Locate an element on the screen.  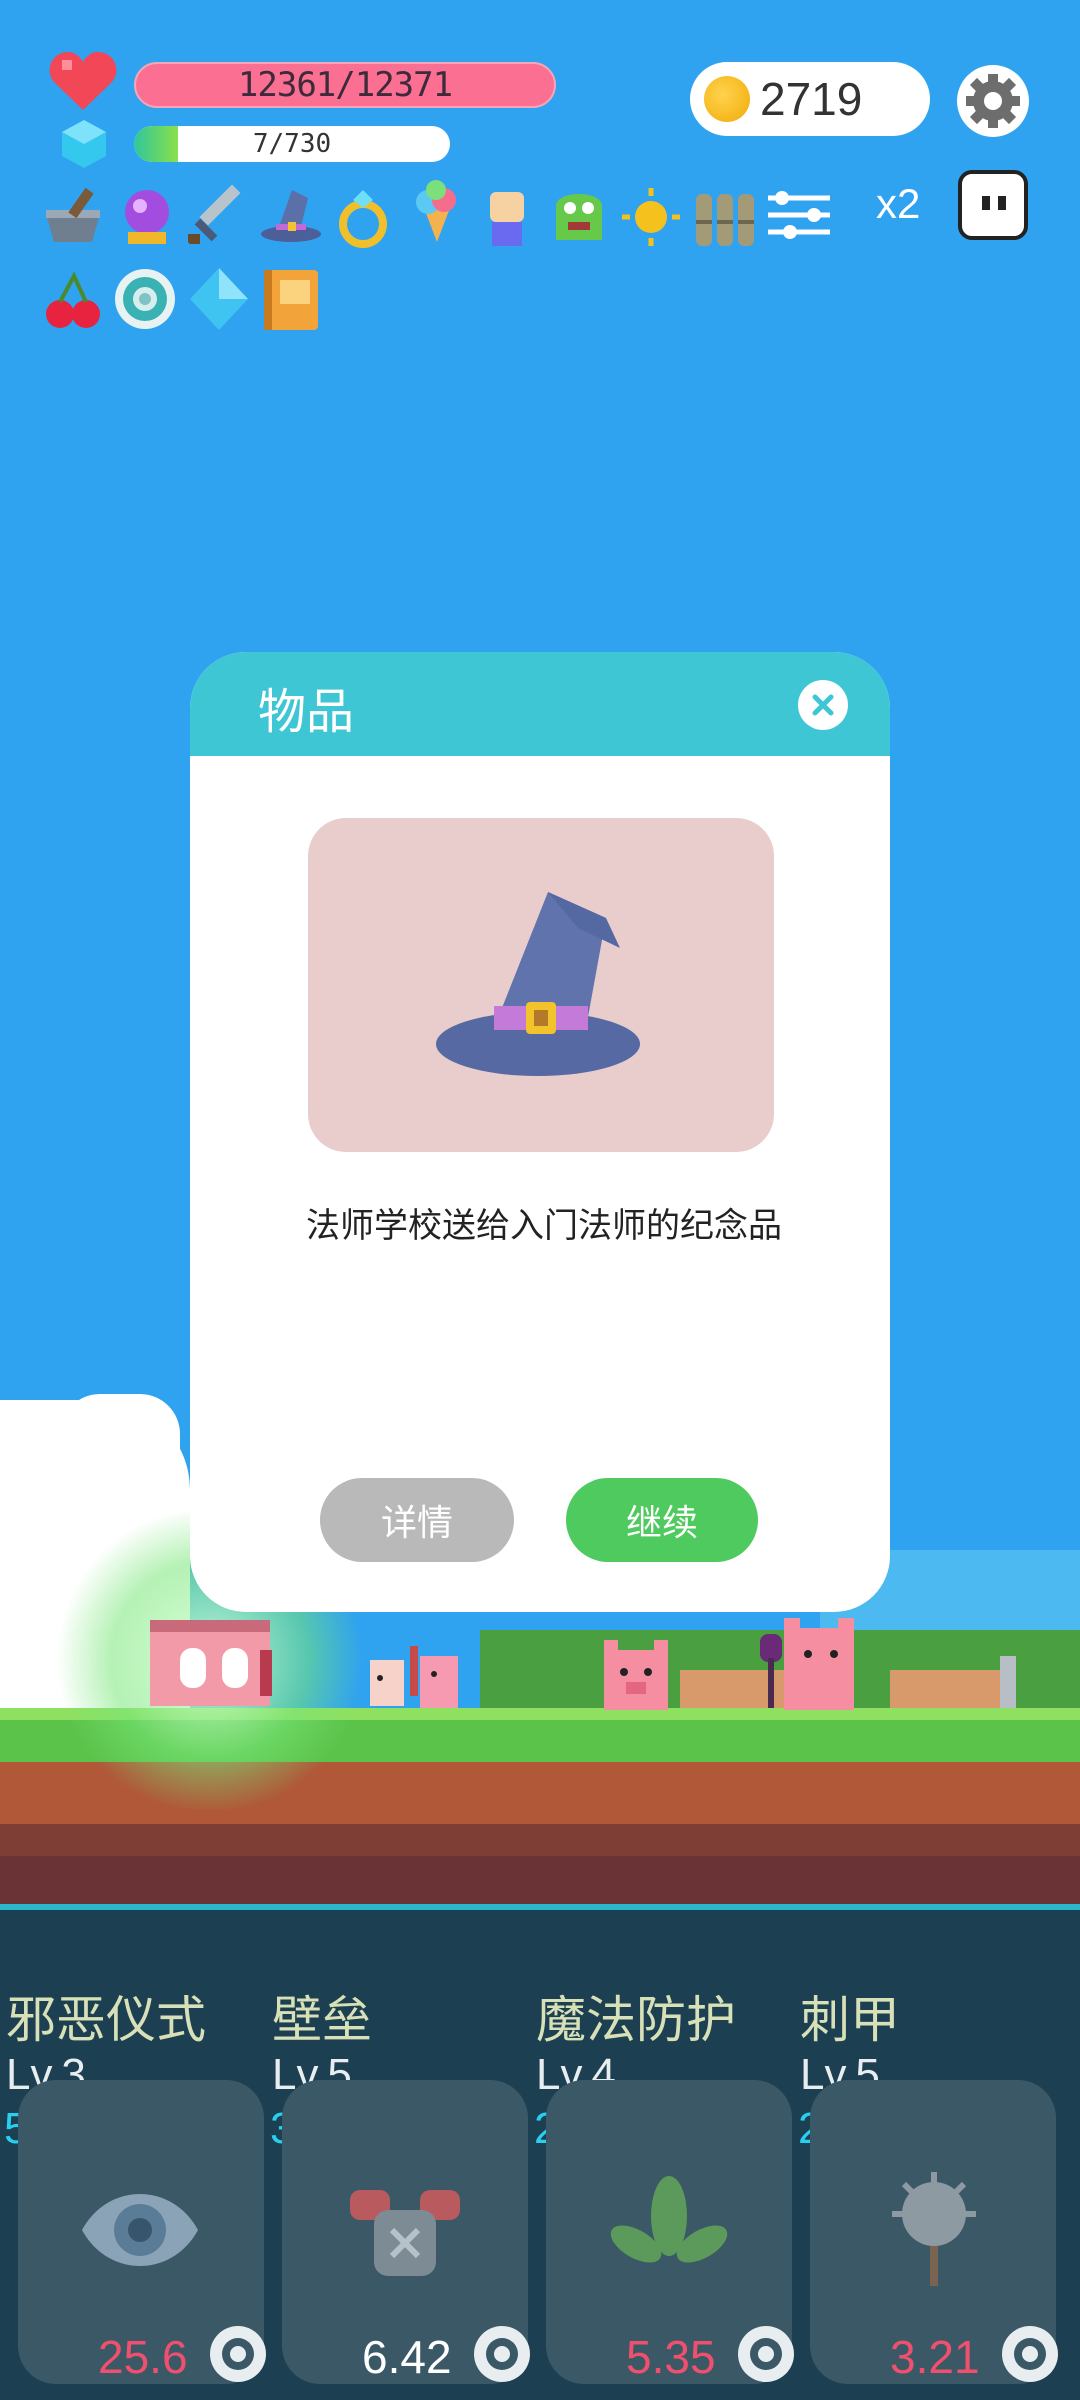
skill-name: 魔法防护 is located at coordinates (636, 2020).